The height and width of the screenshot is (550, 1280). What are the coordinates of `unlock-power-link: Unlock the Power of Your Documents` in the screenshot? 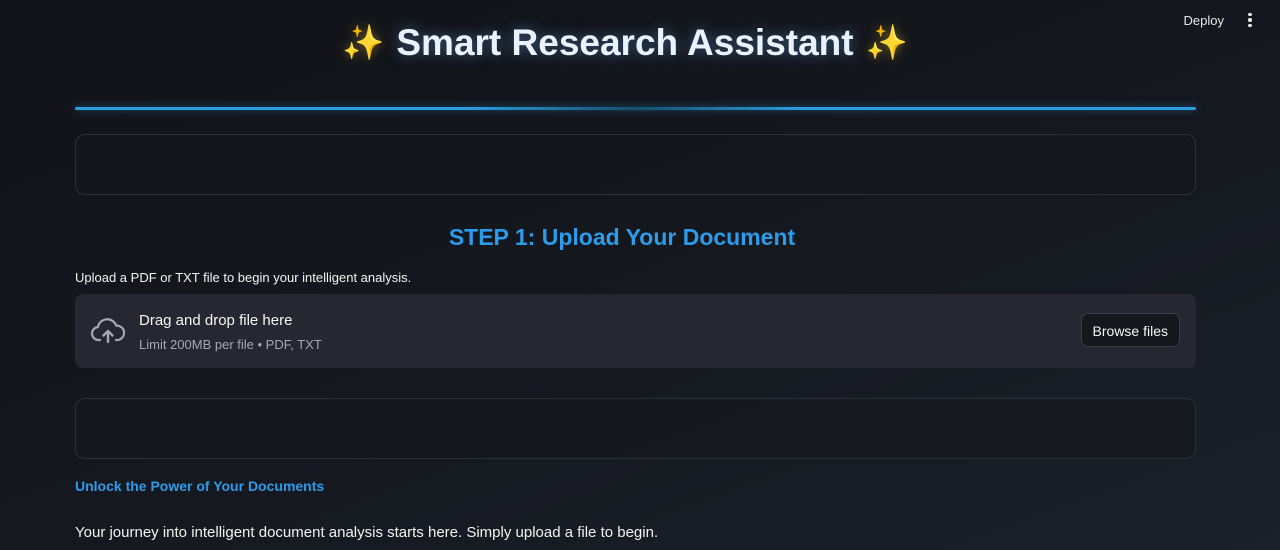 It's located at (199, 486).